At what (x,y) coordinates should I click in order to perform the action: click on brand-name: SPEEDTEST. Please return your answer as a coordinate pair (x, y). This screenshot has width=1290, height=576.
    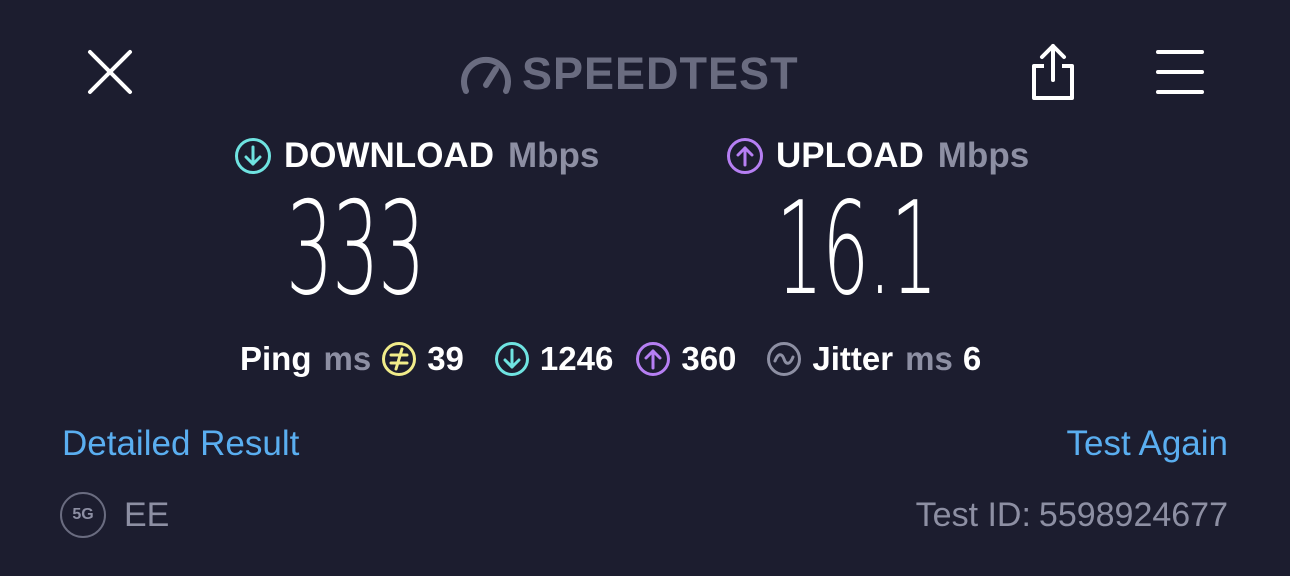
    Looking at the image, I should click on (660, 73).